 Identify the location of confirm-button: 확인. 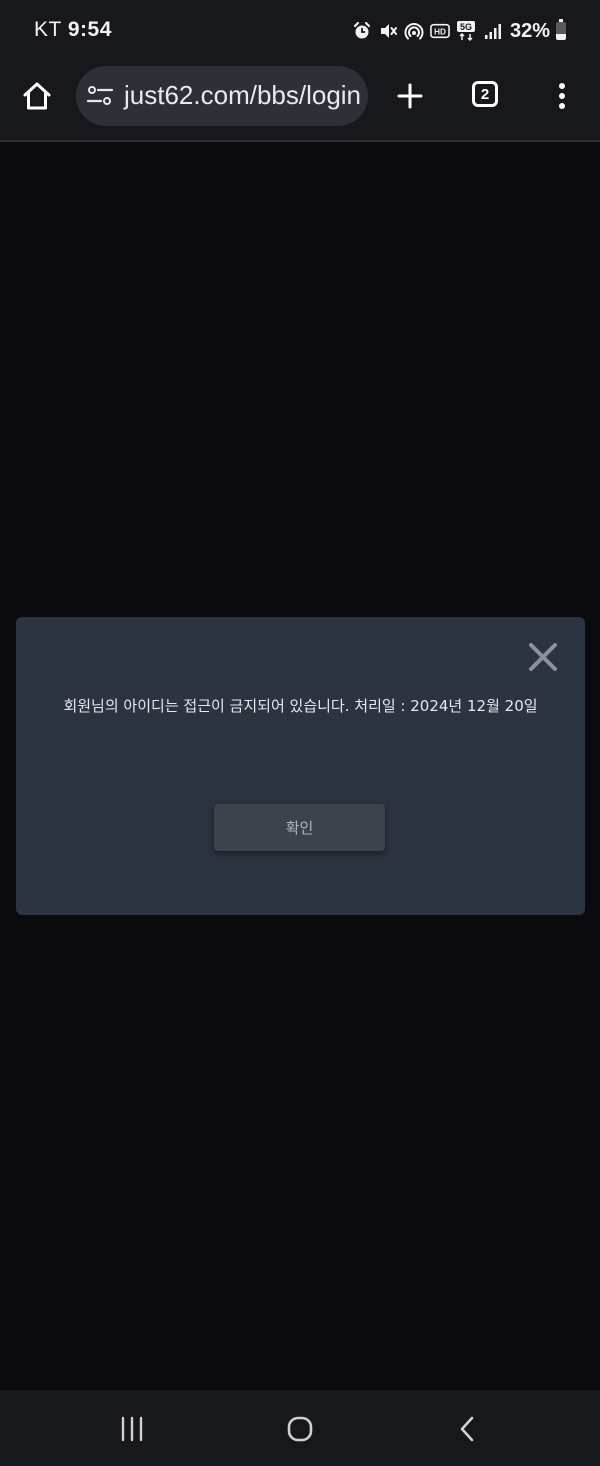
(299, 827).